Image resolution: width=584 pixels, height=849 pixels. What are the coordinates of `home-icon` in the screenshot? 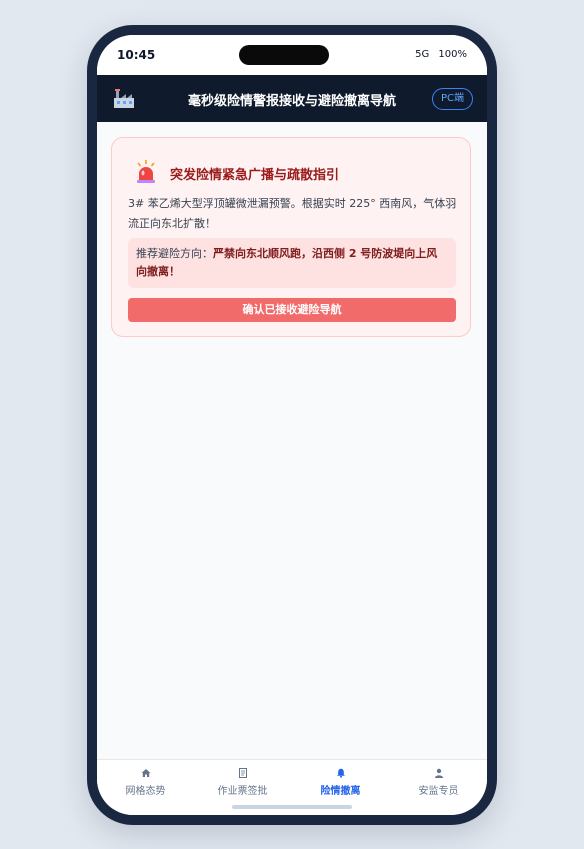 It's located at (145, 773).